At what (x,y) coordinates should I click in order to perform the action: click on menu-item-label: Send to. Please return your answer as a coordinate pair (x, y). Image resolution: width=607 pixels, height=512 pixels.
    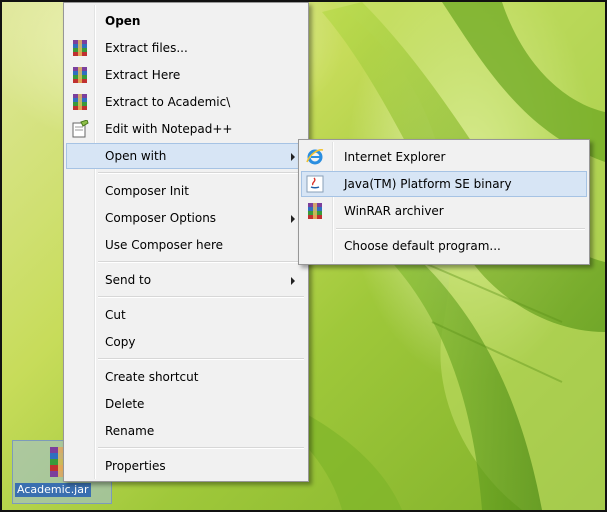
    Looking at the image, I should click on (128, 280).